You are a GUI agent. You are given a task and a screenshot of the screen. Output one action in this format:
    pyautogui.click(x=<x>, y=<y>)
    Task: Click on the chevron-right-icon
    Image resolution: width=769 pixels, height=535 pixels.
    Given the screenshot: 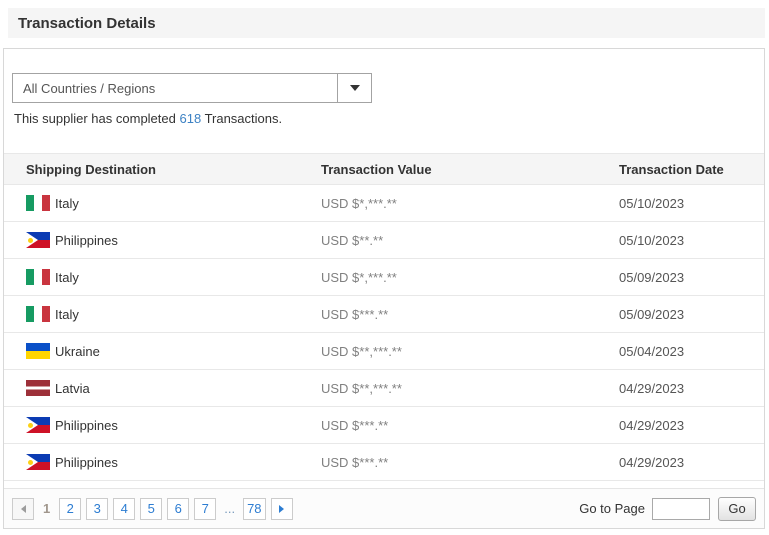 What is the action you would take?
    pyautogui.click(x=282, y=508)
    